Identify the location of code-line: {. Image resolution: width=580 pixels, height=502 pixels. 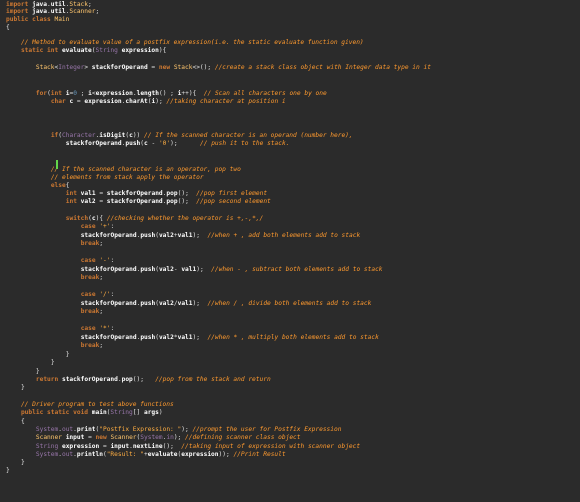
(291, 27).